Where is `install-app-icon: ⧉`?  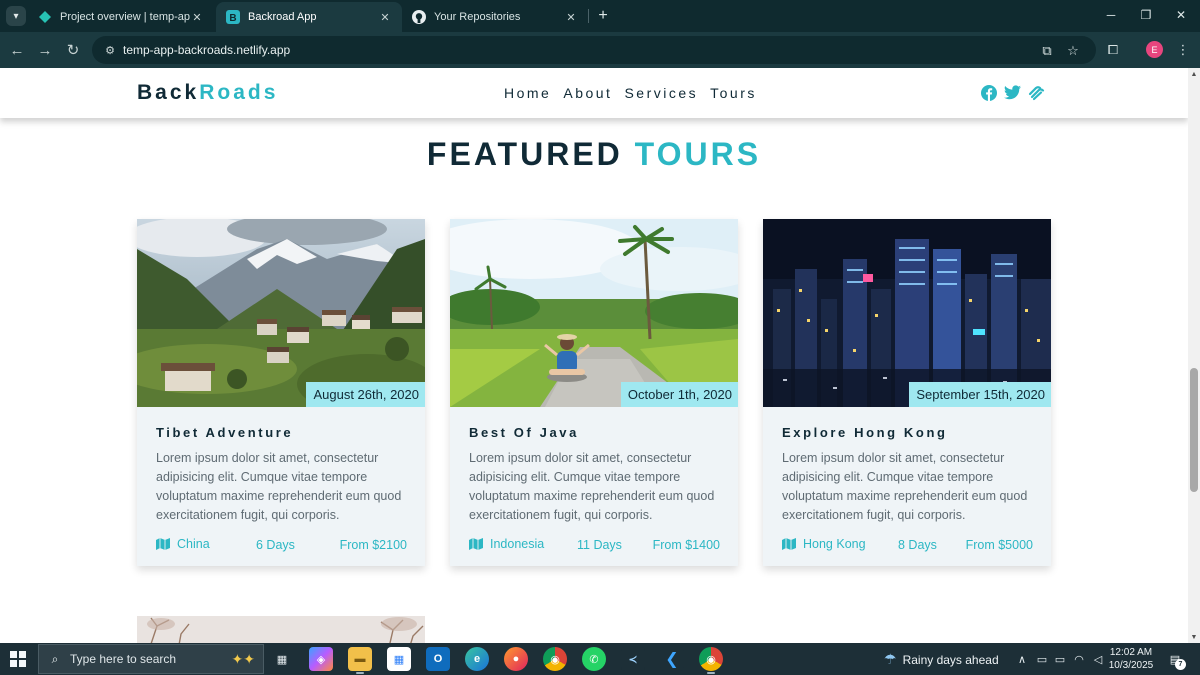 install-app-icon: ⧉ is located at coordinates (1047, 51).